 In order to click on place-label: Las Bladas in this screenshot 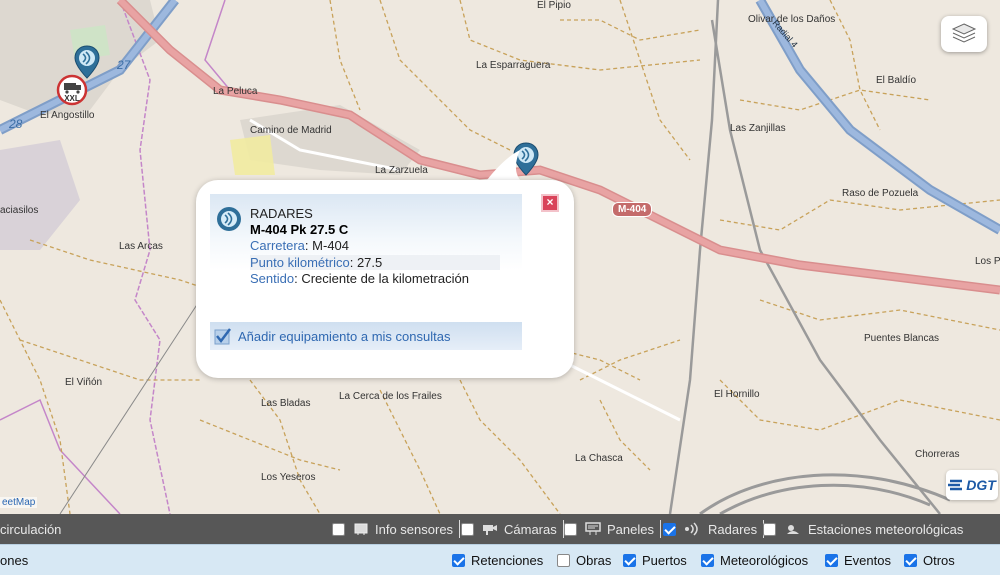, I will do `click(286, 403)`.